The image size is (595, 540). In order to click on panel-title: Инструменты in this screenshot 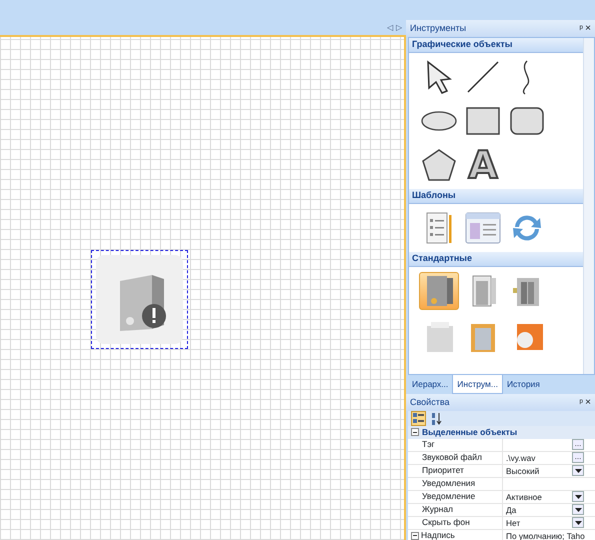, I will do `click(438, 28)`.